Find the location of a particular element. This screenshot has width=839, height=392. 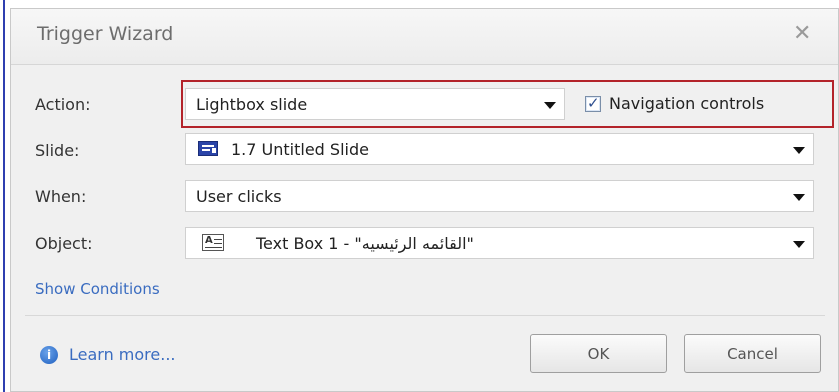

divider is located at coordinates (425, 315).